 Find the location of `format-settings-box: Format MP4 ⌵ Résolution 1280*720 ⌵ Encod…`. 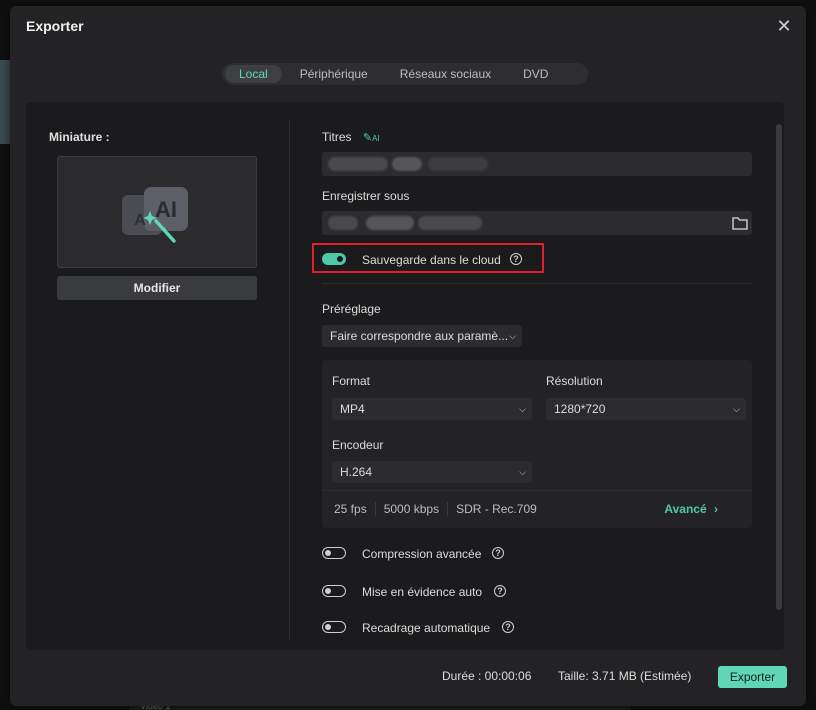

format-settings-box: Format MP4 ⌵ Résolution 1280*720 ⌵ Encod… is located at coordinates (537, 444).